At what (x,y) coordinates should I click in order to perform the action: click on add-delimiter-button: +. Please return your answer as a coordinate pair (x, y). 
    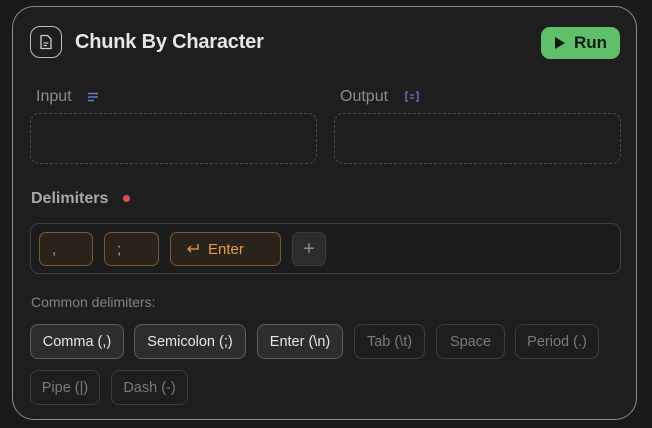
    Looking at the image, I should click on (309, 249).